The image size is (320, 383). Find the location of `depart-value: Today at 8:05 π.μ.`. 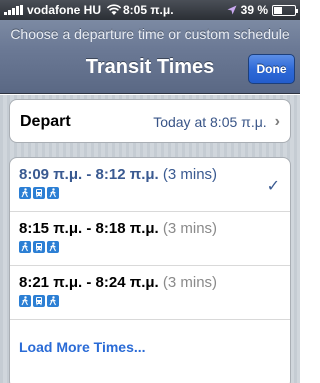

depart-value: Today at 8:05 π.μ. is located at coordinates (210, 122).